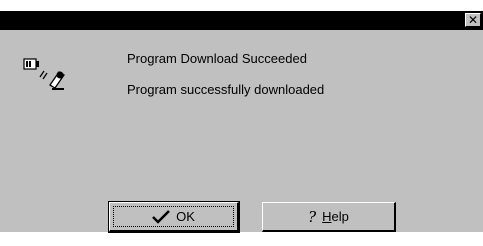 The width and height of the screenshot is (483, 246). I want to click on focus-rect, so click(173, 216).